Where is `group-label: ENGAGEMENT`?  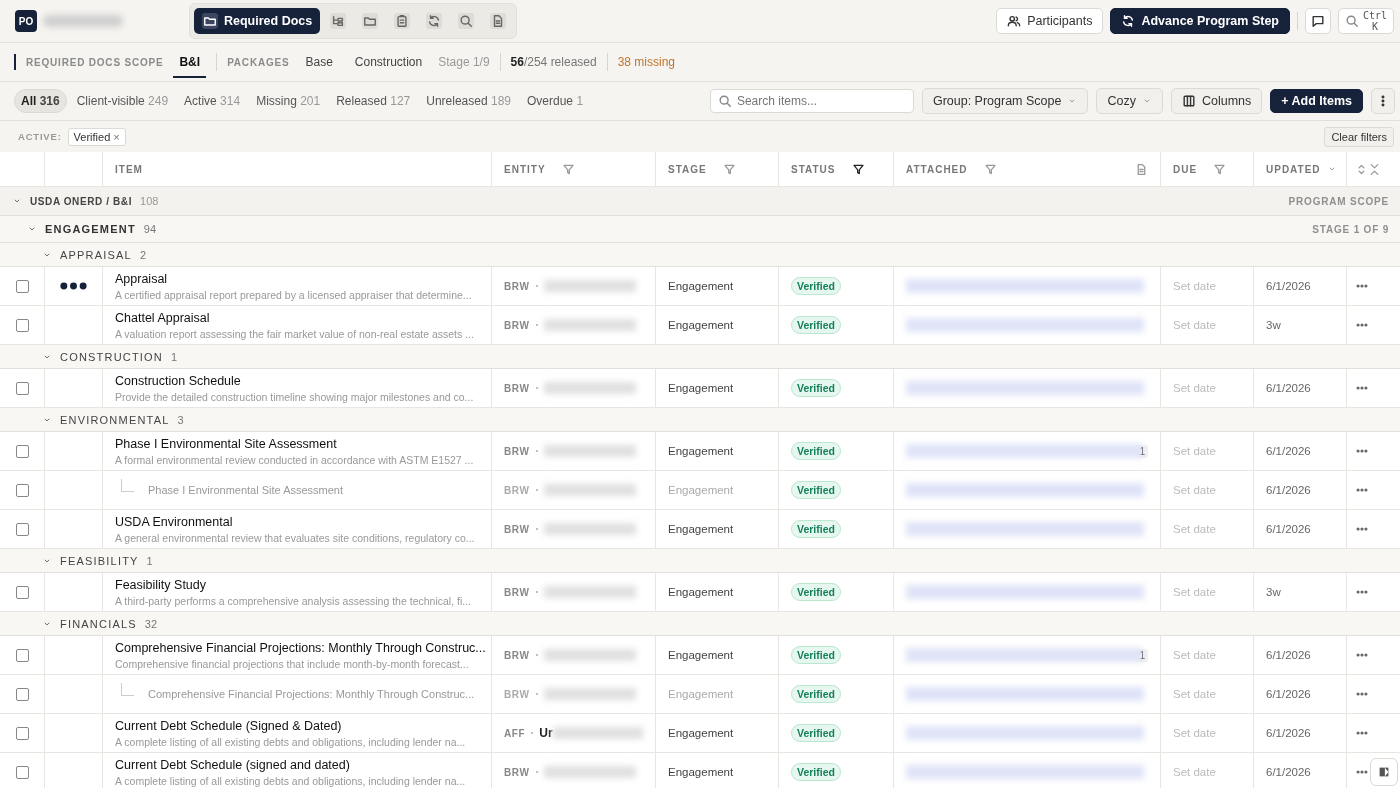 group-label: ENGAGEMENT is located at coordinates (90, 229).